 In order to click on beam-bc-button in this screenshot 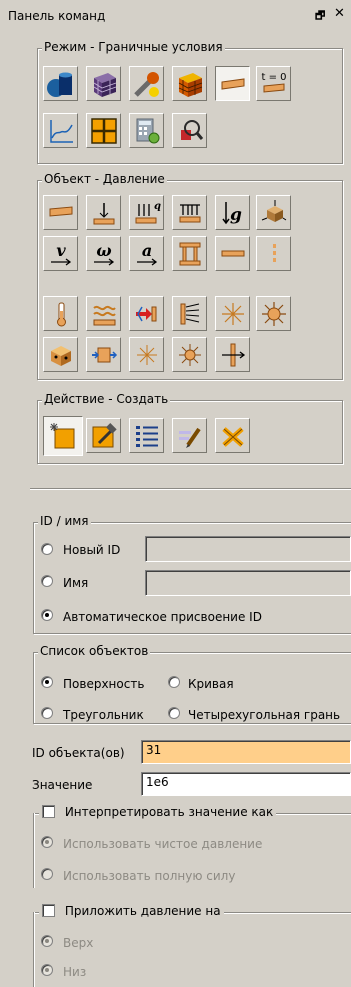, I will do `click(232, 253)`.